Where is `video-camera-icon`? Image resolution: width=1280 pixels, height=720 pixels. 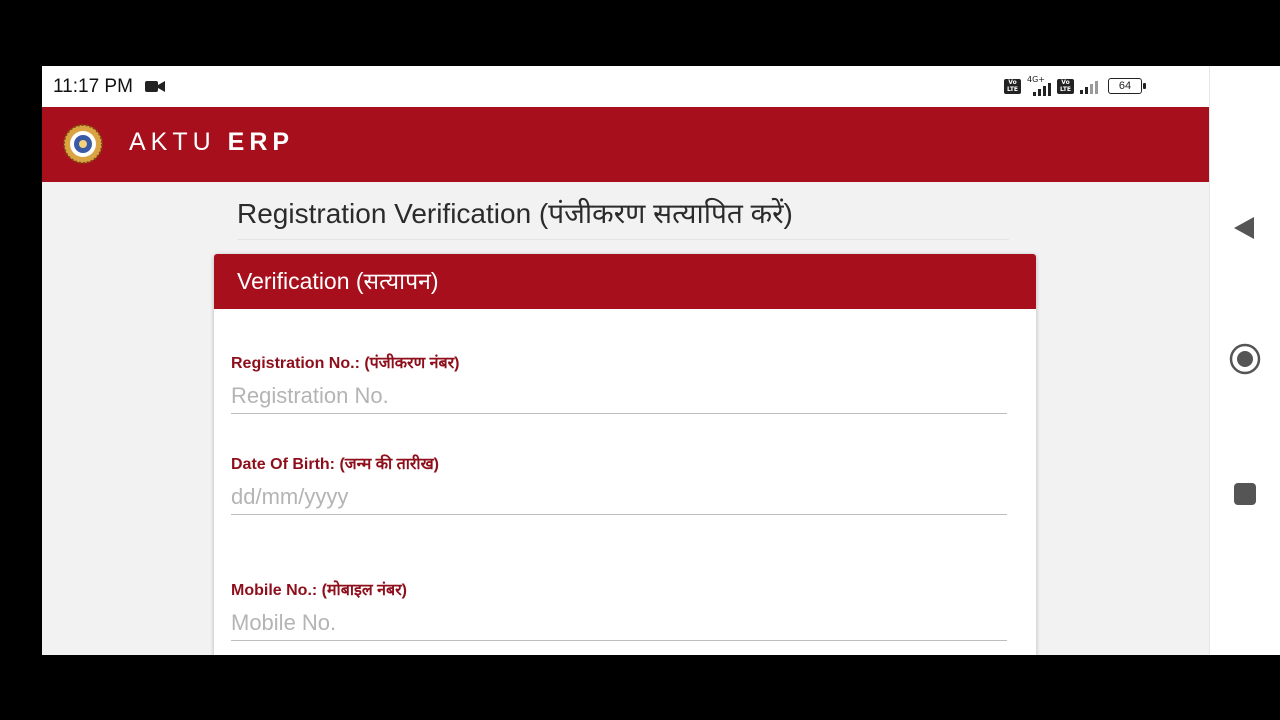 video-camera-icon is located at coordinates (155, 86).